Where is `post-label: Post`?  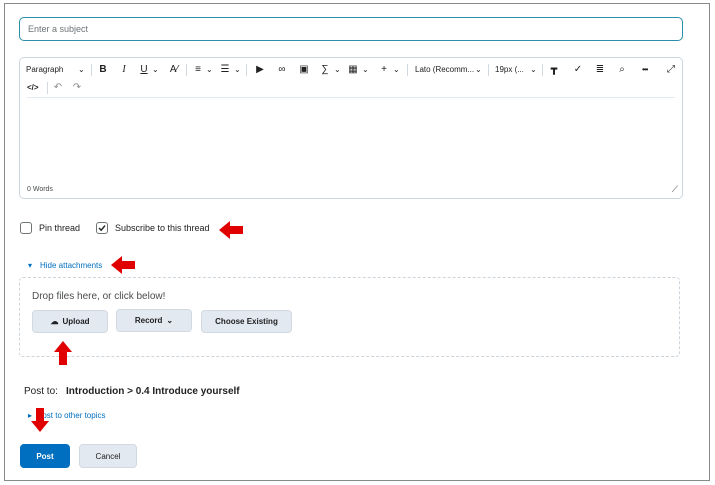
post-label: Post is located at coordinates (45, 456).